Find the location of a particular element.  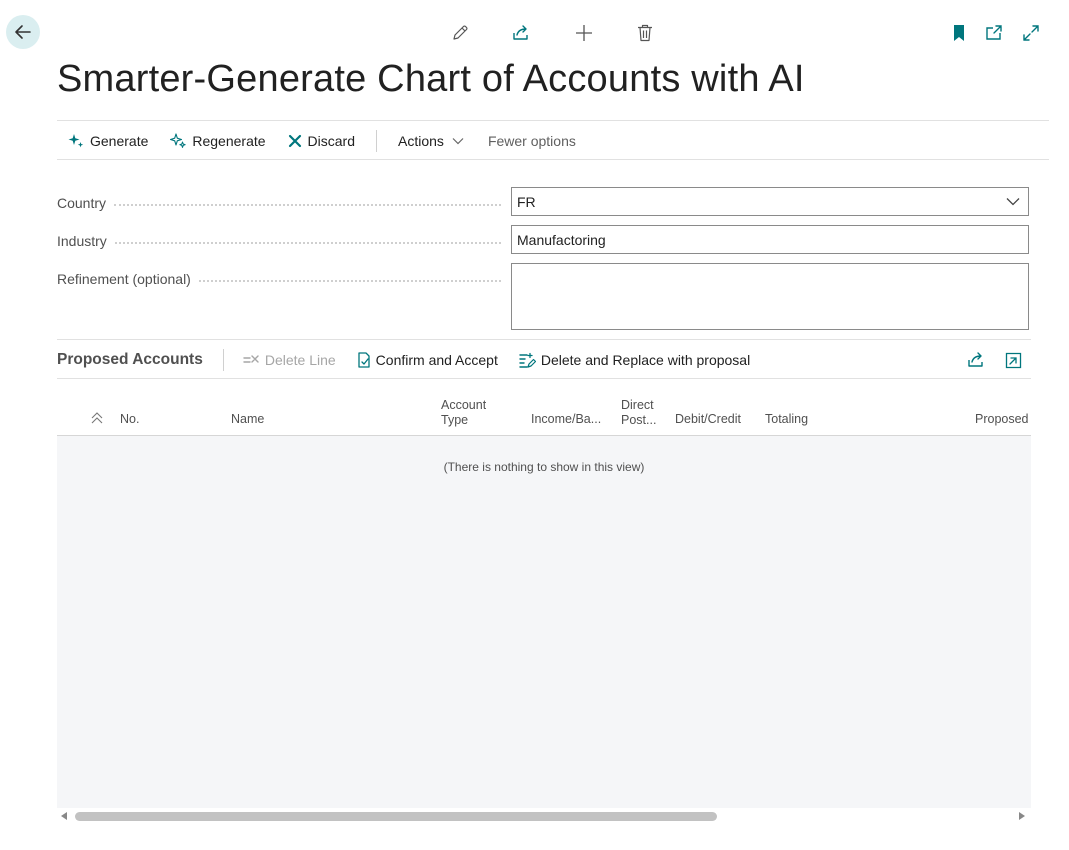

column-header-account-type-line1: Account is located at coordinates (464, 405).